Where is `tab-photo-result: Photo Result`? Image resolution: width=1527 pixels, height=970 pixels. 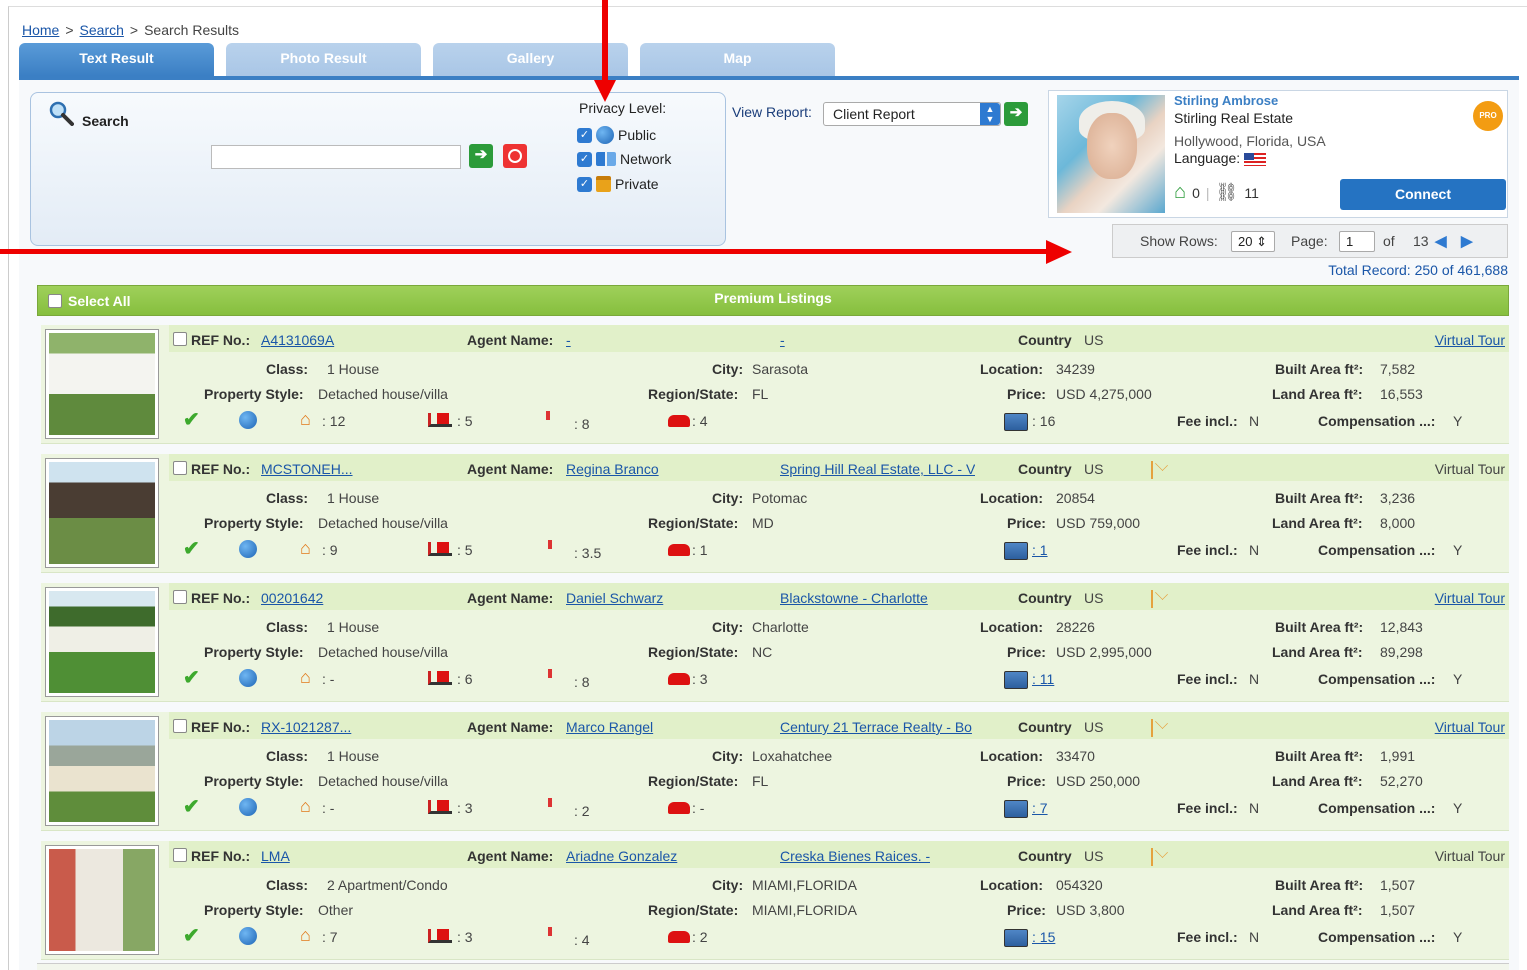
tab-photo-result: Photo Result is located at coordinates (323, 59).